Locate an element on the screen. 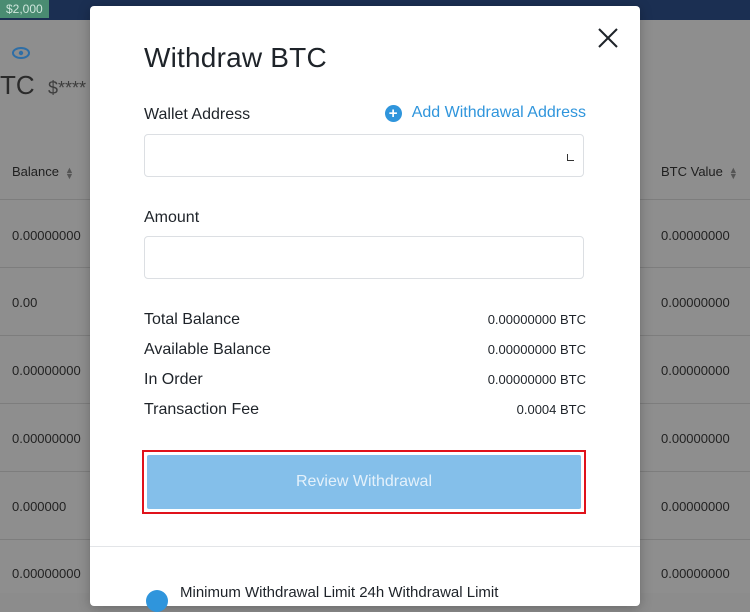 The image size is (750, 612). balance-cell: 0.00 is located at coordinates (25, 302).